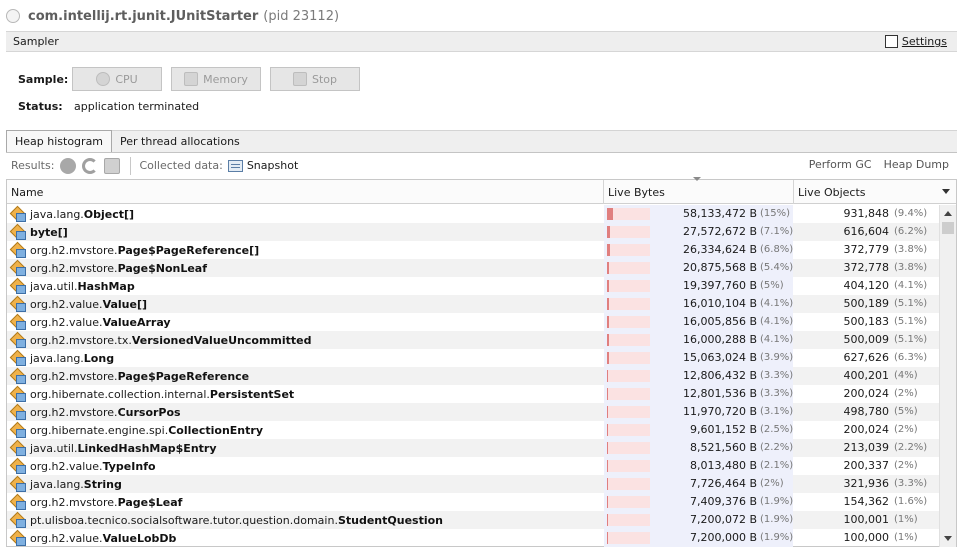 This screenshot has height=549, width=963. Describe the element at coordinates (235, 165) in the screenshot. I see `snapshot-icon` at that location.